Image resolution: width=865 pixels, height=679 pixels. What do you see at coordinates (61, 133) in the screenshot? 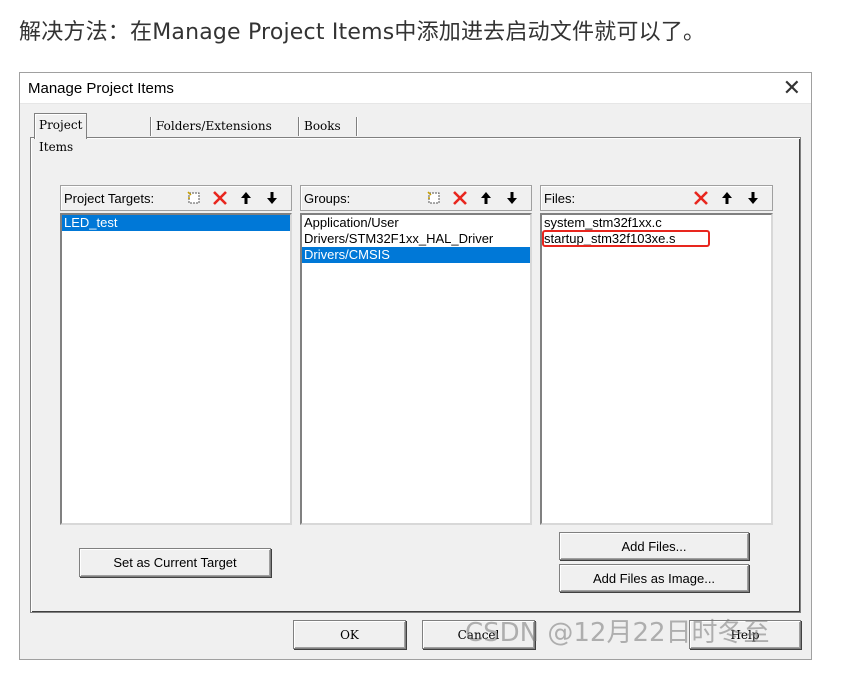
I see `tab-project-items: Project Items` at bounding box center [61, 133].